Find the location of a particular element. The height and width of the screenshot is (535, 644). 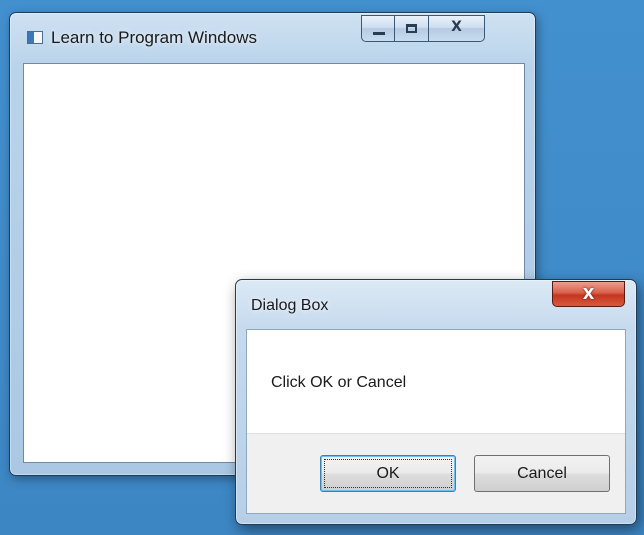

maximize-icon is located at coordinates (411, 28).